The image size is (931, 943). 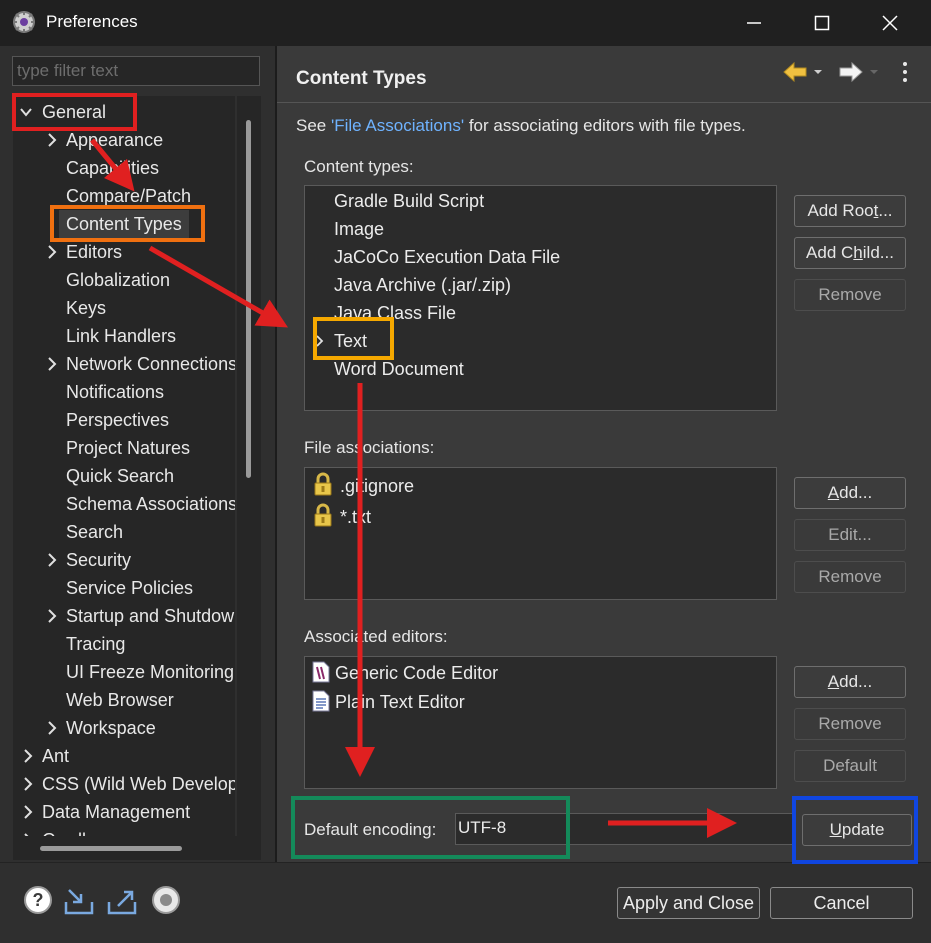 I want to click on content-type-item-text: Text, so click(x=350, y=341).